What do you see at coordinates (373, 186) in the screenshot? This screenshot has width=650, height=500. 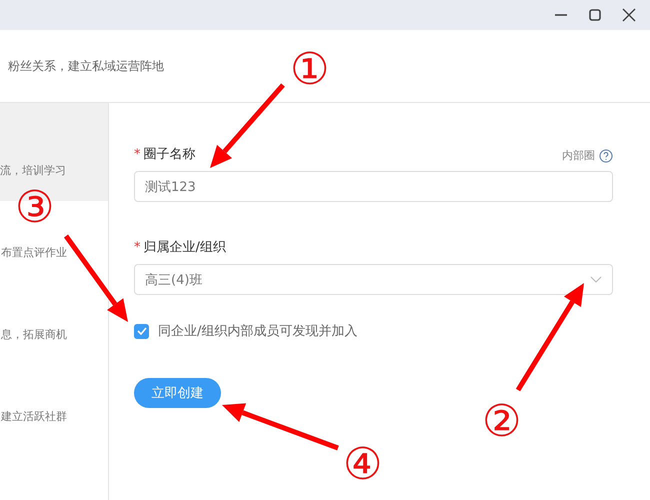 I see `name-field: 测试123` at bounding box center [373, 186].